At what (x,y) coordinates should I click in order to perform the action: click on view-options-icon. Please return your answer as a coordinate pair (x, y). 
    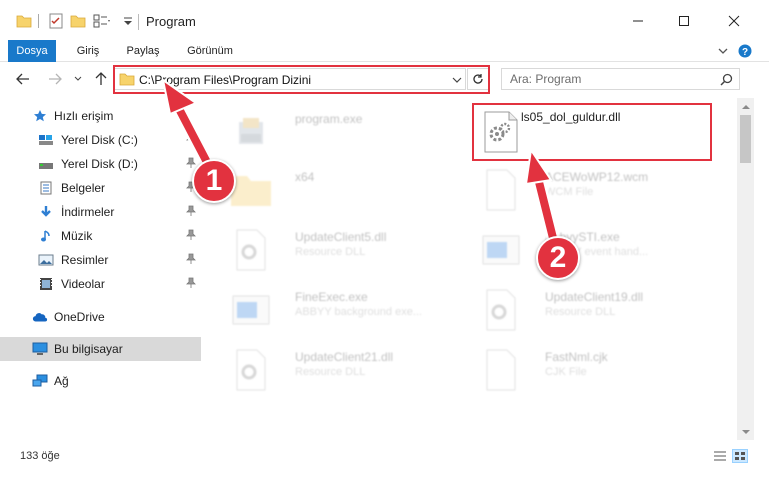
    Looking at the image, I should click on (102, 21).